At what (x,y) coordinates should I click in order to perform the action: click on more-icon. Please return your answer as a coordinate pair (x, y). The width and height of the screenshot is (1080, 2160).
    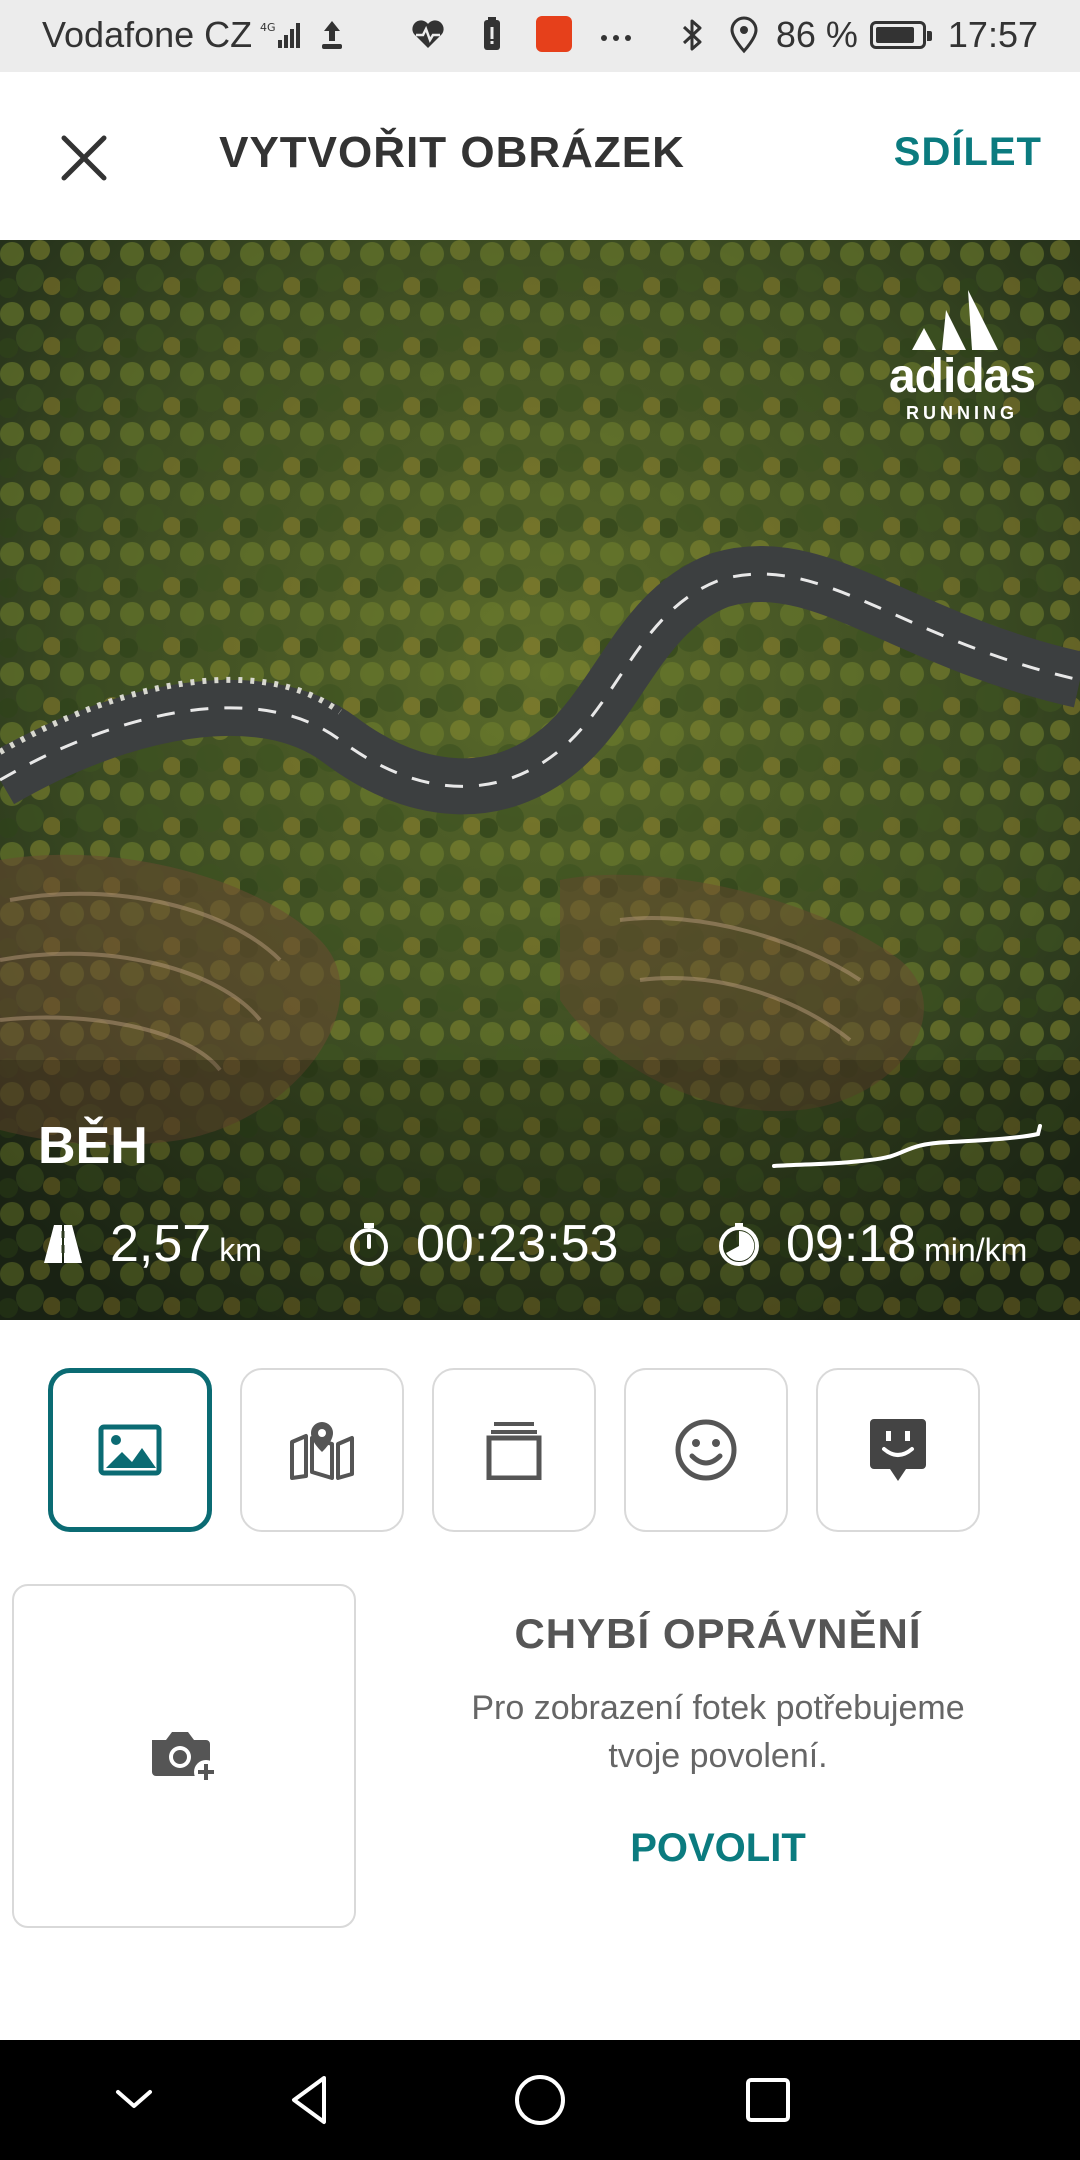
    Looking at the image, I should click on (616, 38).